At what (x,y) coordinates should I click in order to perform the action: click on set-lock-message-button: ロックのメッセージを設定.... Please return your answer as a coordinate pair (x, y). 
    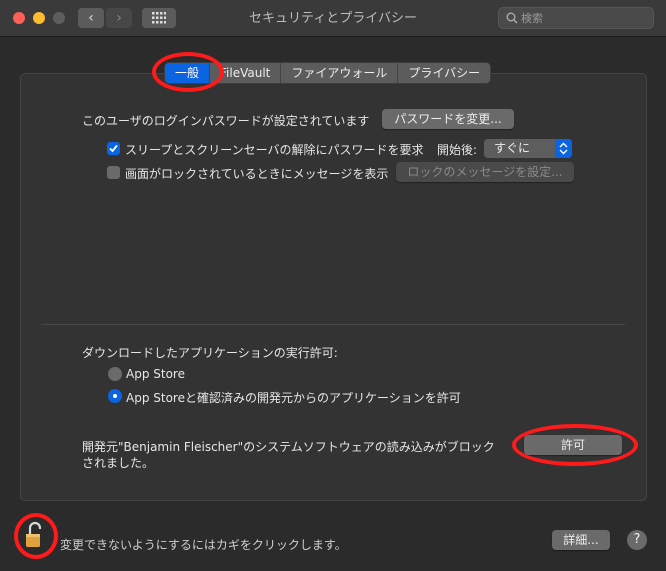
    Looking at the image, I should click on (485, 172).